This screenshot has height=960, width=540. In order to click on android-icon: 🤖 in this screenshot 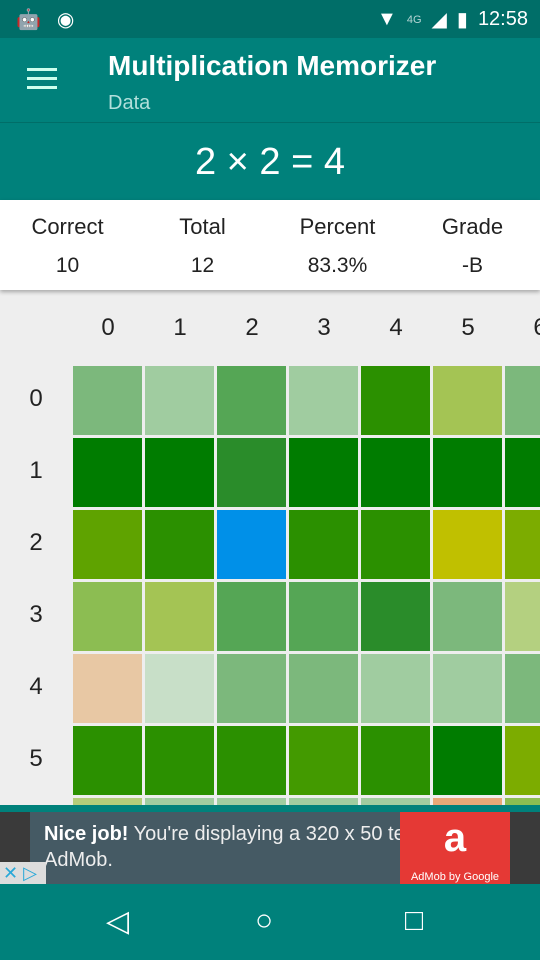, I will do `click(28, 20)`.